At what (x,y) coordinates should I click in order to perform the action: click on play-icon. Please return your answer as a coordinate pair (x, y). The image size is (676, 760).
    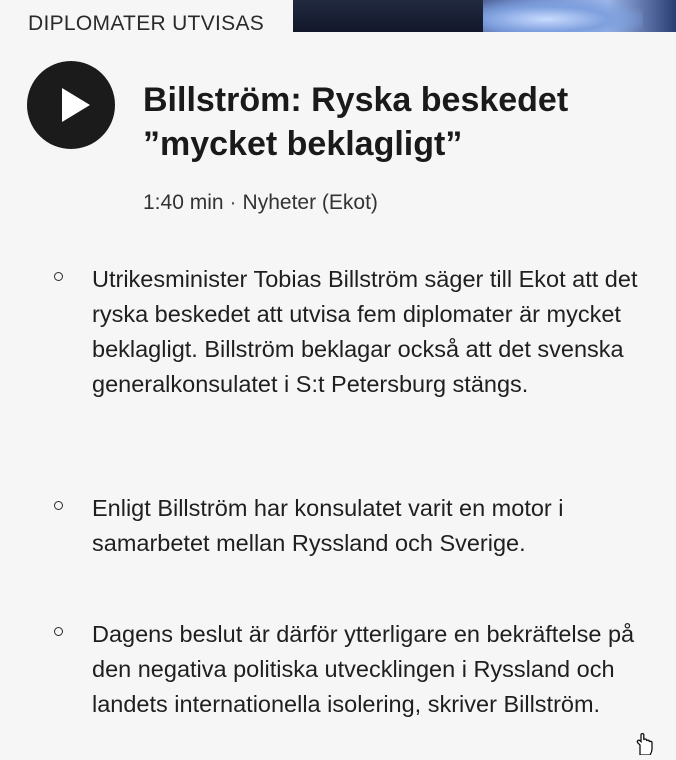
    Looking at the image, I should click on (76, 105).